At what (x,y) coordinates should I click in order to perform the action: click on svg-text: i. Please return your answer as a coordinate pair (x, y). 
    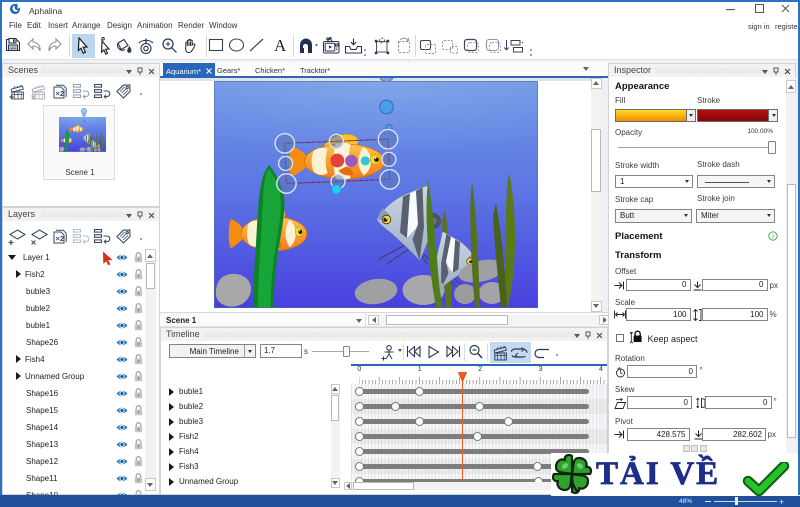
    Looking at the image, I should click on (773, 237).